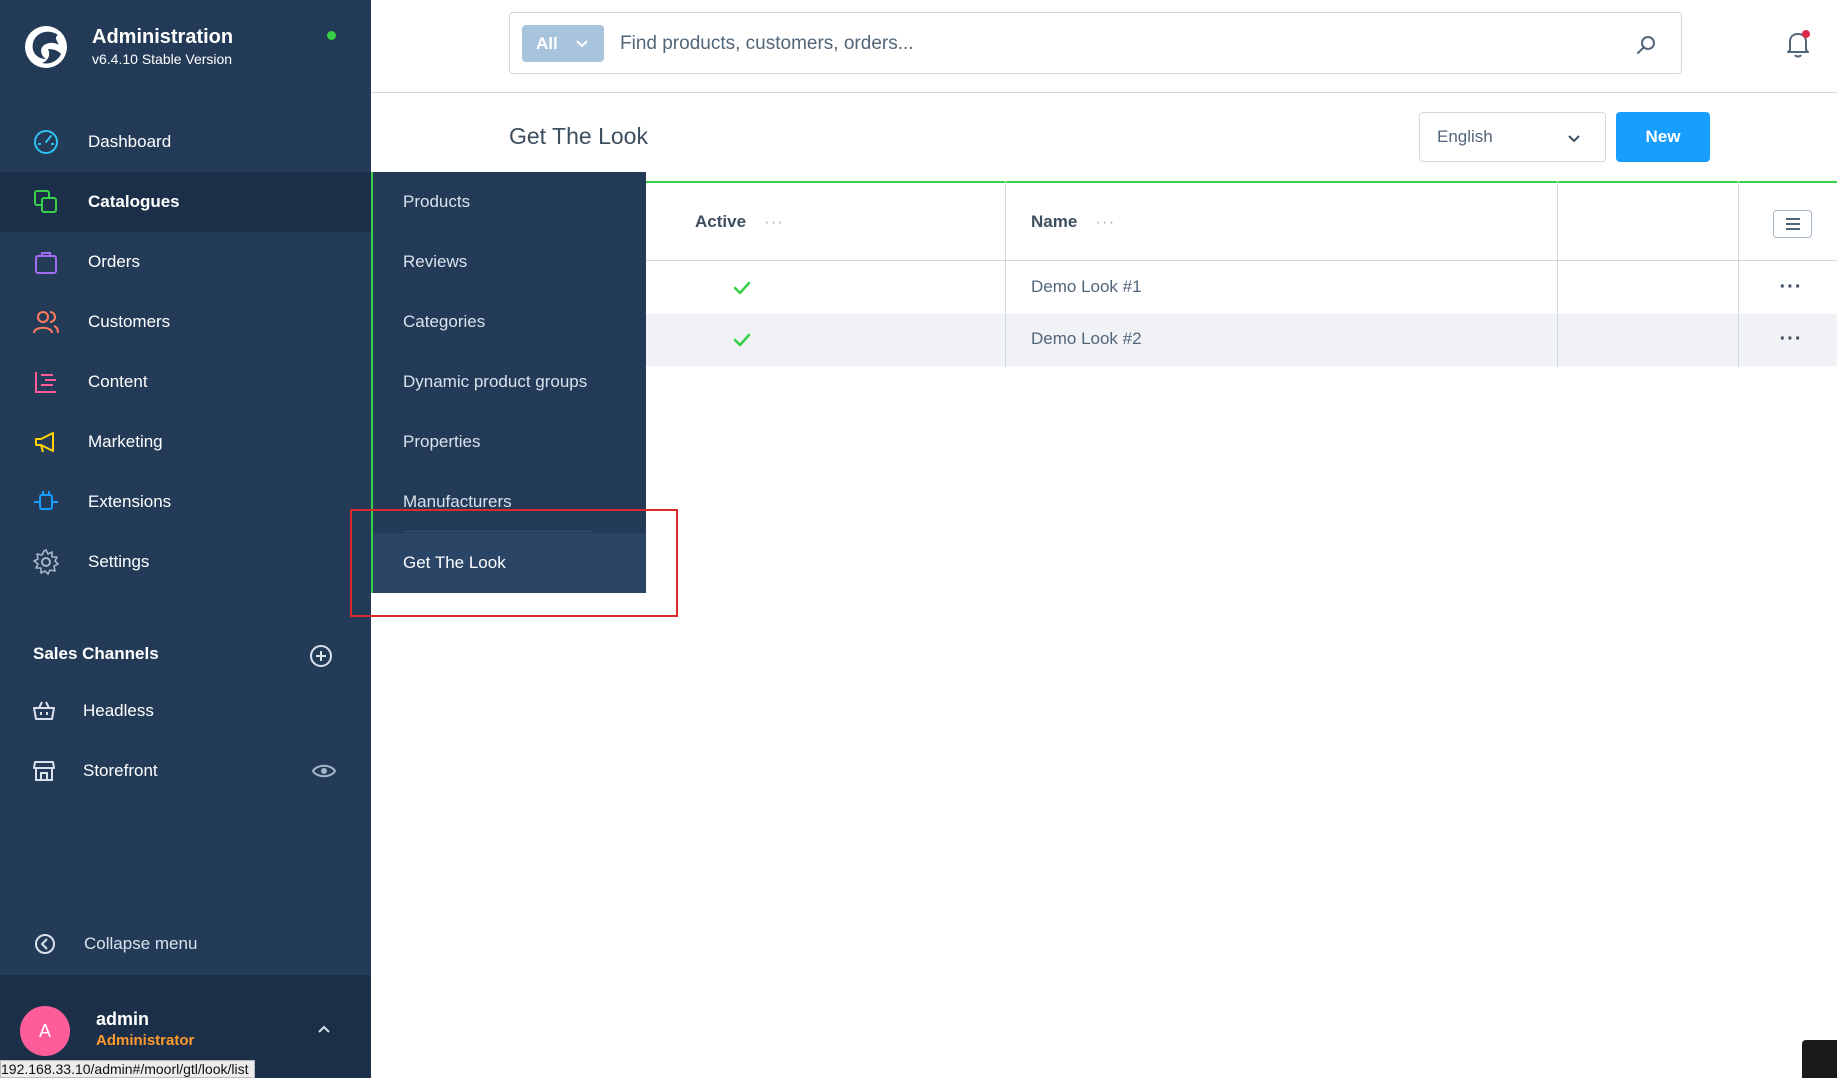 This screenshot has width=1837, height=1078. I want to click on nav-label: Content, so click(118, 381).